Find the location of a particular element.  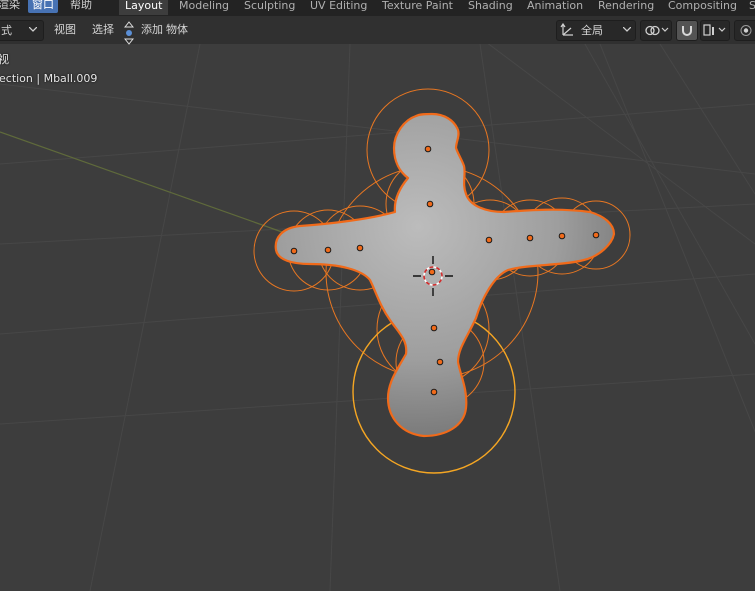

transform-orientation-dropdown: 全局 is located at coordinates (596, 30).